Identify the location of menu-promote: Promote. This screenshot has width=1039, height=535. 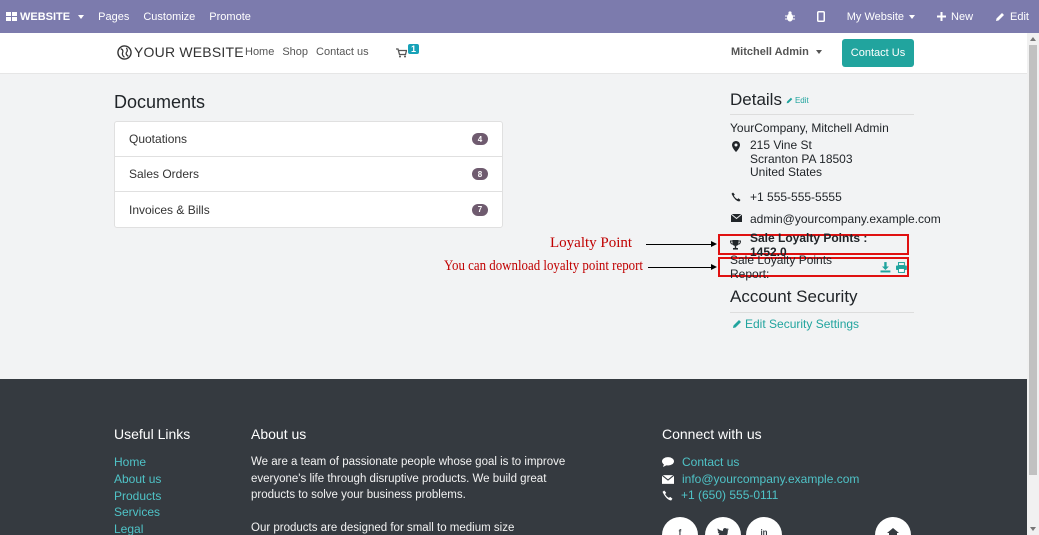
(230, 17).